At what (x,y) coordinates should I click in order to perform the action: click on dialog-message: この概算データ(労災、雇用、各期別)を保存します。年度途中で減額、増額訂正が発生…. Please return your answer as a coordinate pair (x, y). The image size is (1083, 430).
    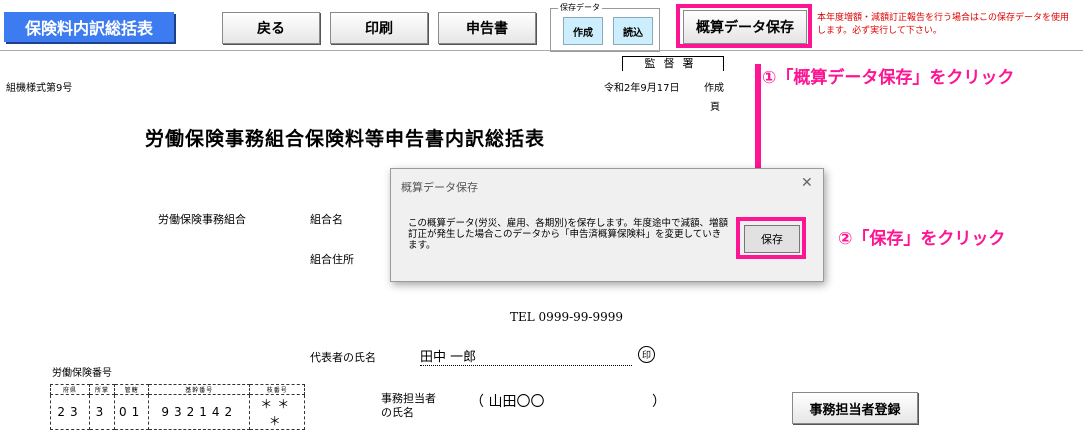
    Looking at the image, I should click on (568, 234).